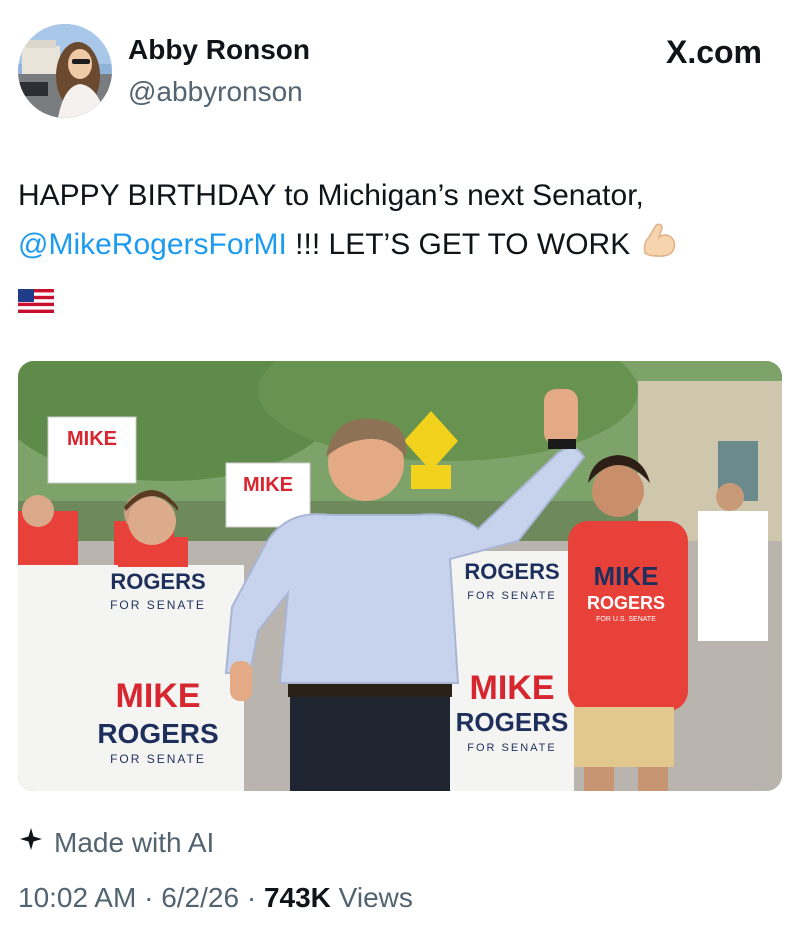  I want to click on banner-right-for-senate-2: FOR SENATE, so click(511, 748).